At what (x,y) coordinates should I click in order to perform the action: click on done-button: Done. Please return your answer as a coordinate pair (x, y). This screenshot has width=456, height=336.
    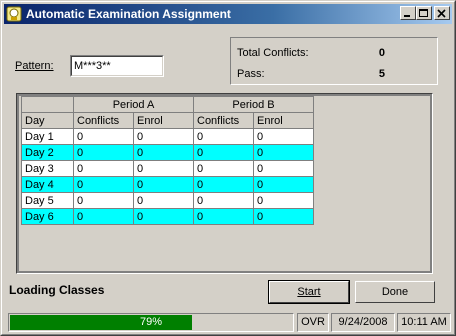
    Looking at the image, I should click on (395, 292).